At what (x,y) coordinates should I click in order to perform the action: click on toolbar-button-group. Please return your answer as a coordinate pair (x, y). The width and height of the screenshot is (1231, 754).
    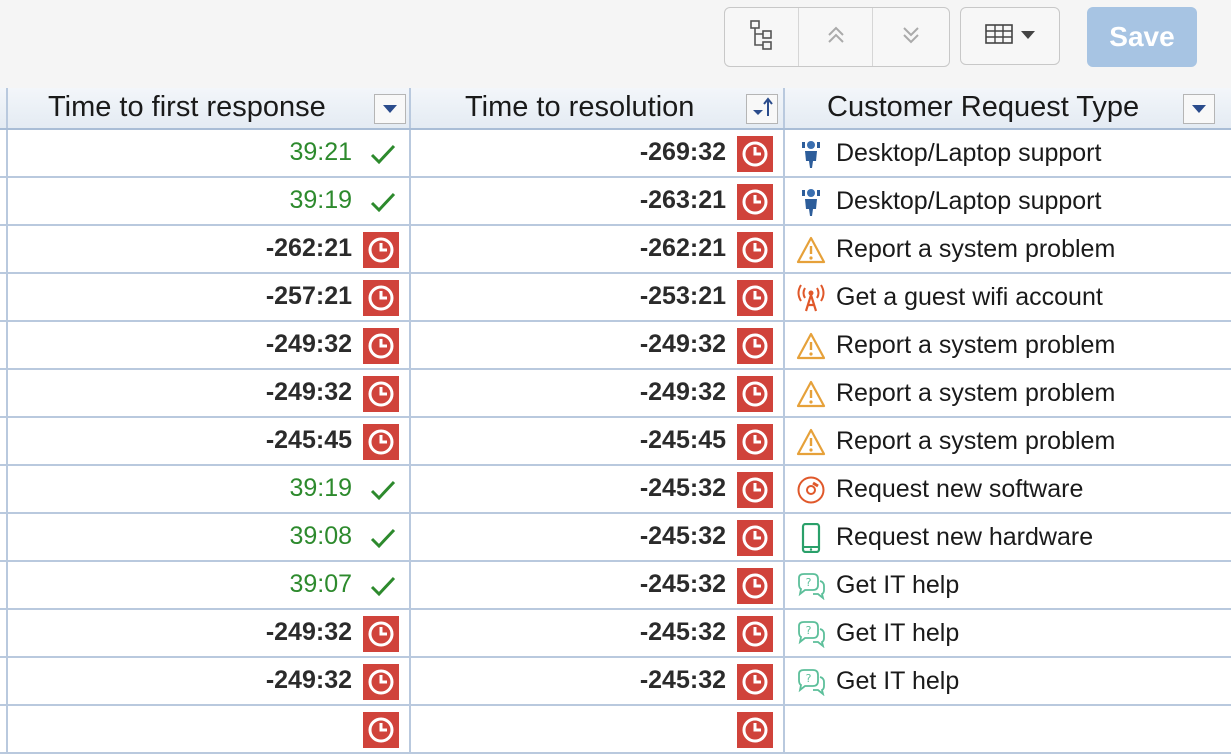
    Looking at the image, I should click on (837, 37).